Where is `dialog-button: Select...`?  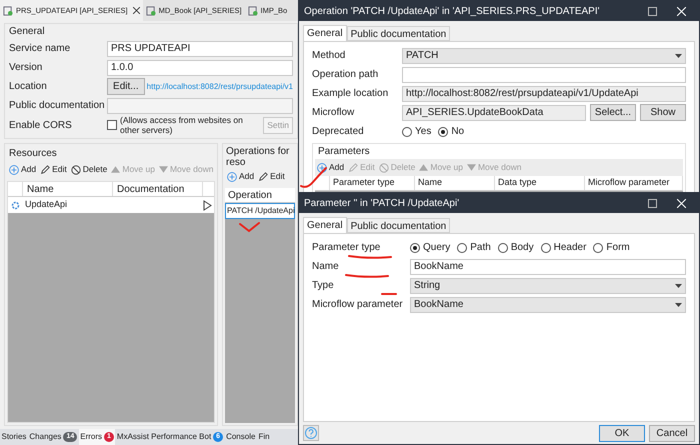 dialog-button: Select... is located at coordinates (613, 112).